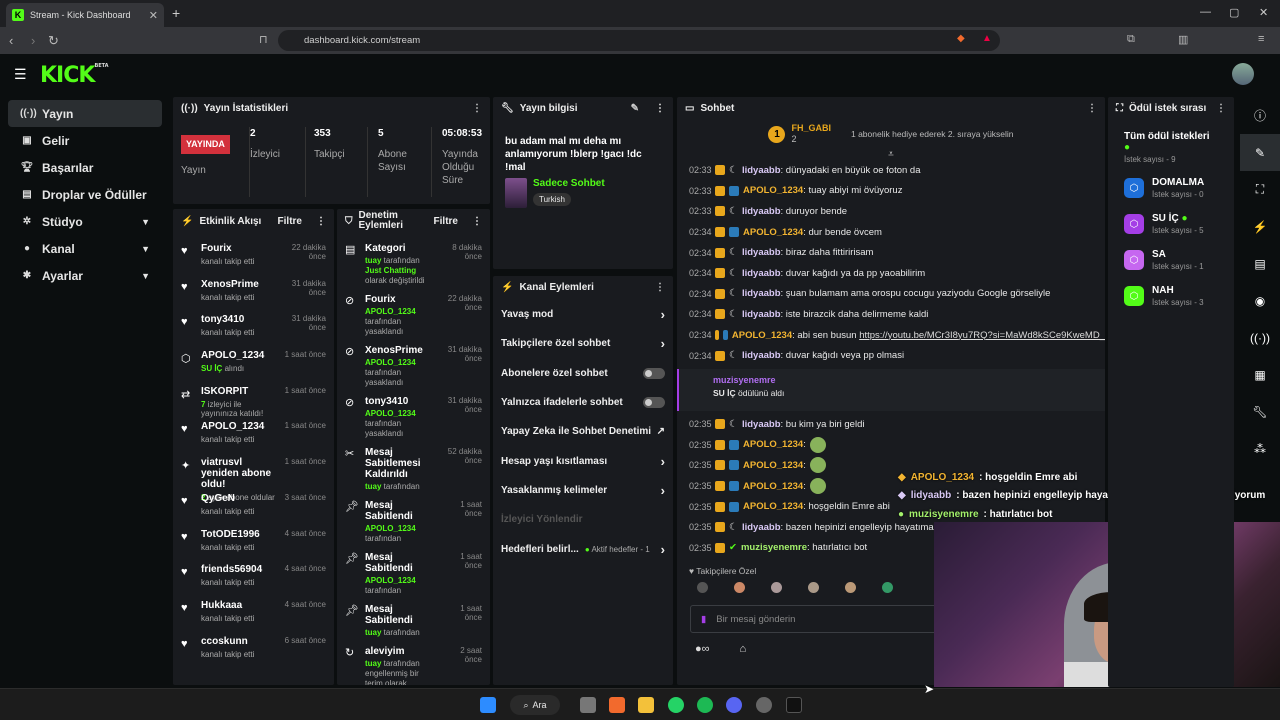 This screenshot has width=1280, height=720. I want to click on spotify-icon, so click(705, 705).